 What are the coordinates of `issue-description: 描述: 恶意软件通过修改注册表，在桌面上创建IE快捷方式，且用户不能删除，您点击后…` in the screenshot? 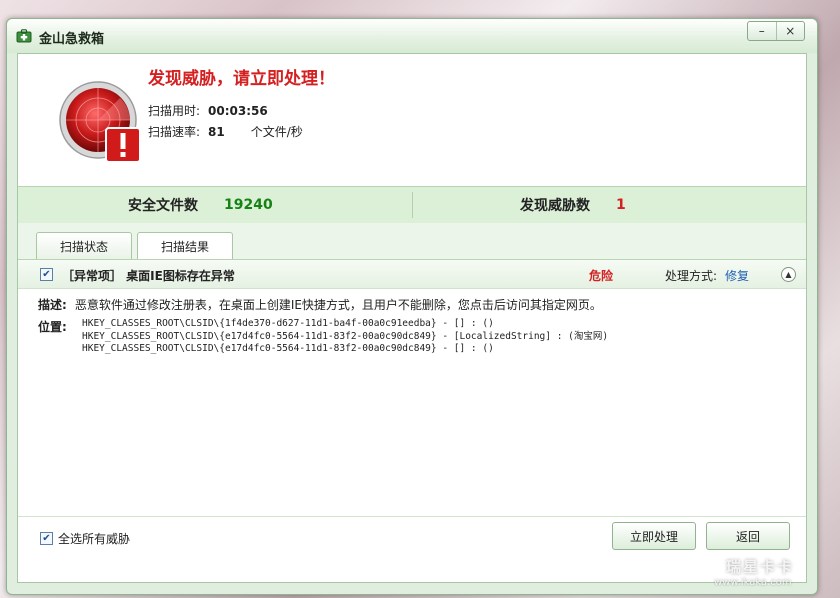 It's located at (320, 304).